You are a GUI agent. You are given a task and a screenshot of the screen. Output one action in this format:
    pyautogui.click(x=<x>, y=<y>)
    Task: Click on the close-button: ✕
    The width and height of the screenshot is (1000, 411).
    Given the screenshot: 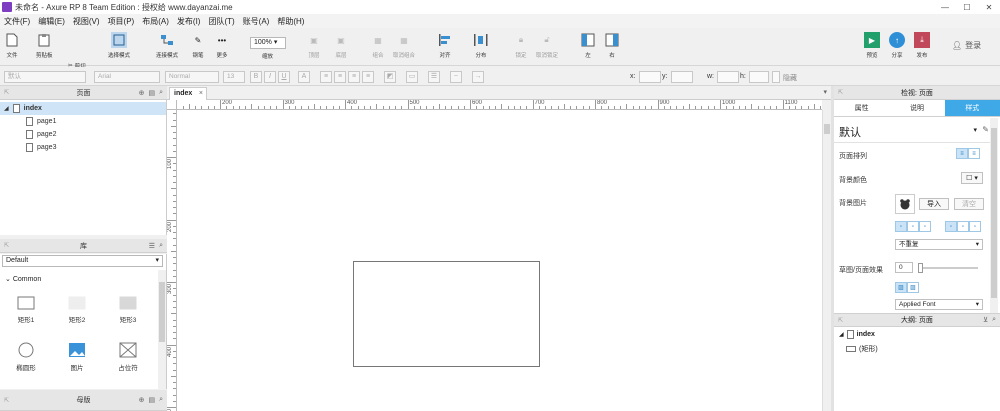 What is the action you would take?
    pyautogui.click(x=989, y=7)
    